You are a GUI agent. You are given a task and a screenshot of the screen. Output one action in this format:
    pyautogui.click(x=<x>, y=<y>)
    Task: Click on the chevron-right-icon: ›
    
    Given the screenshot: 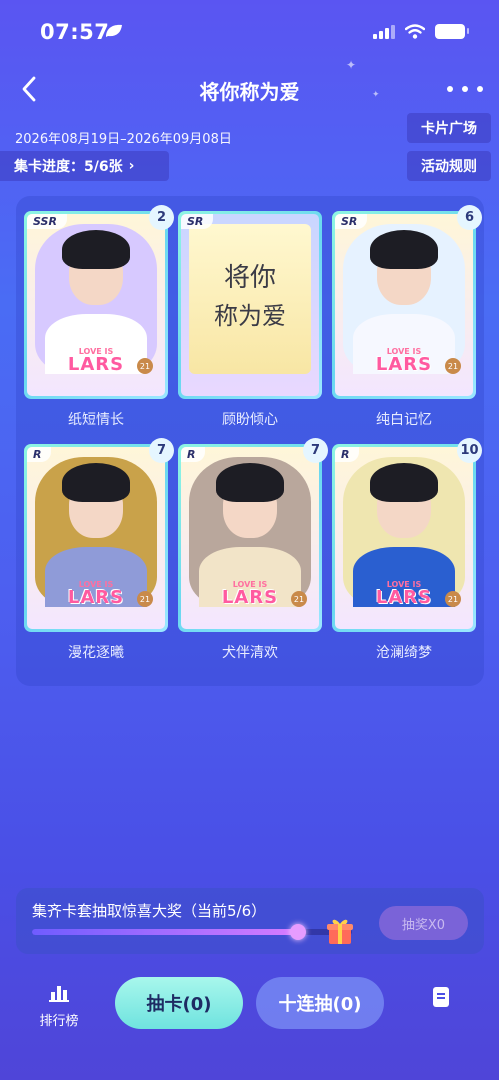 What is the action you would take?
    pyautogui.click(x=131, y=166)
    